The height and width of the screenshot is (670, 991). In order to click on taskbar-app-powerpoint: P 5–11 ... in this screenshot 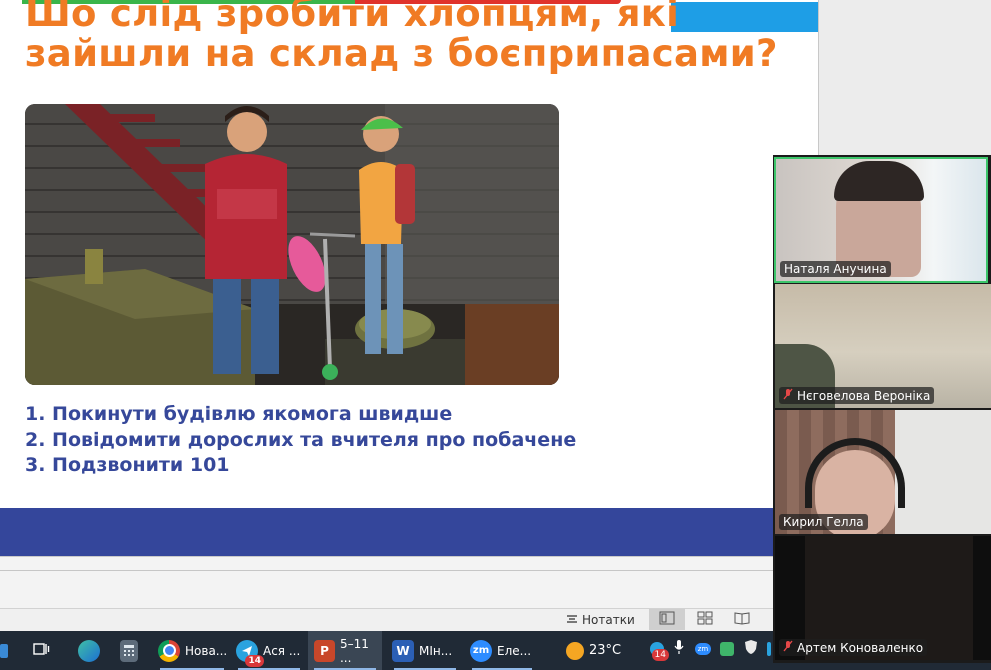, I will do `click(345, 650)`.